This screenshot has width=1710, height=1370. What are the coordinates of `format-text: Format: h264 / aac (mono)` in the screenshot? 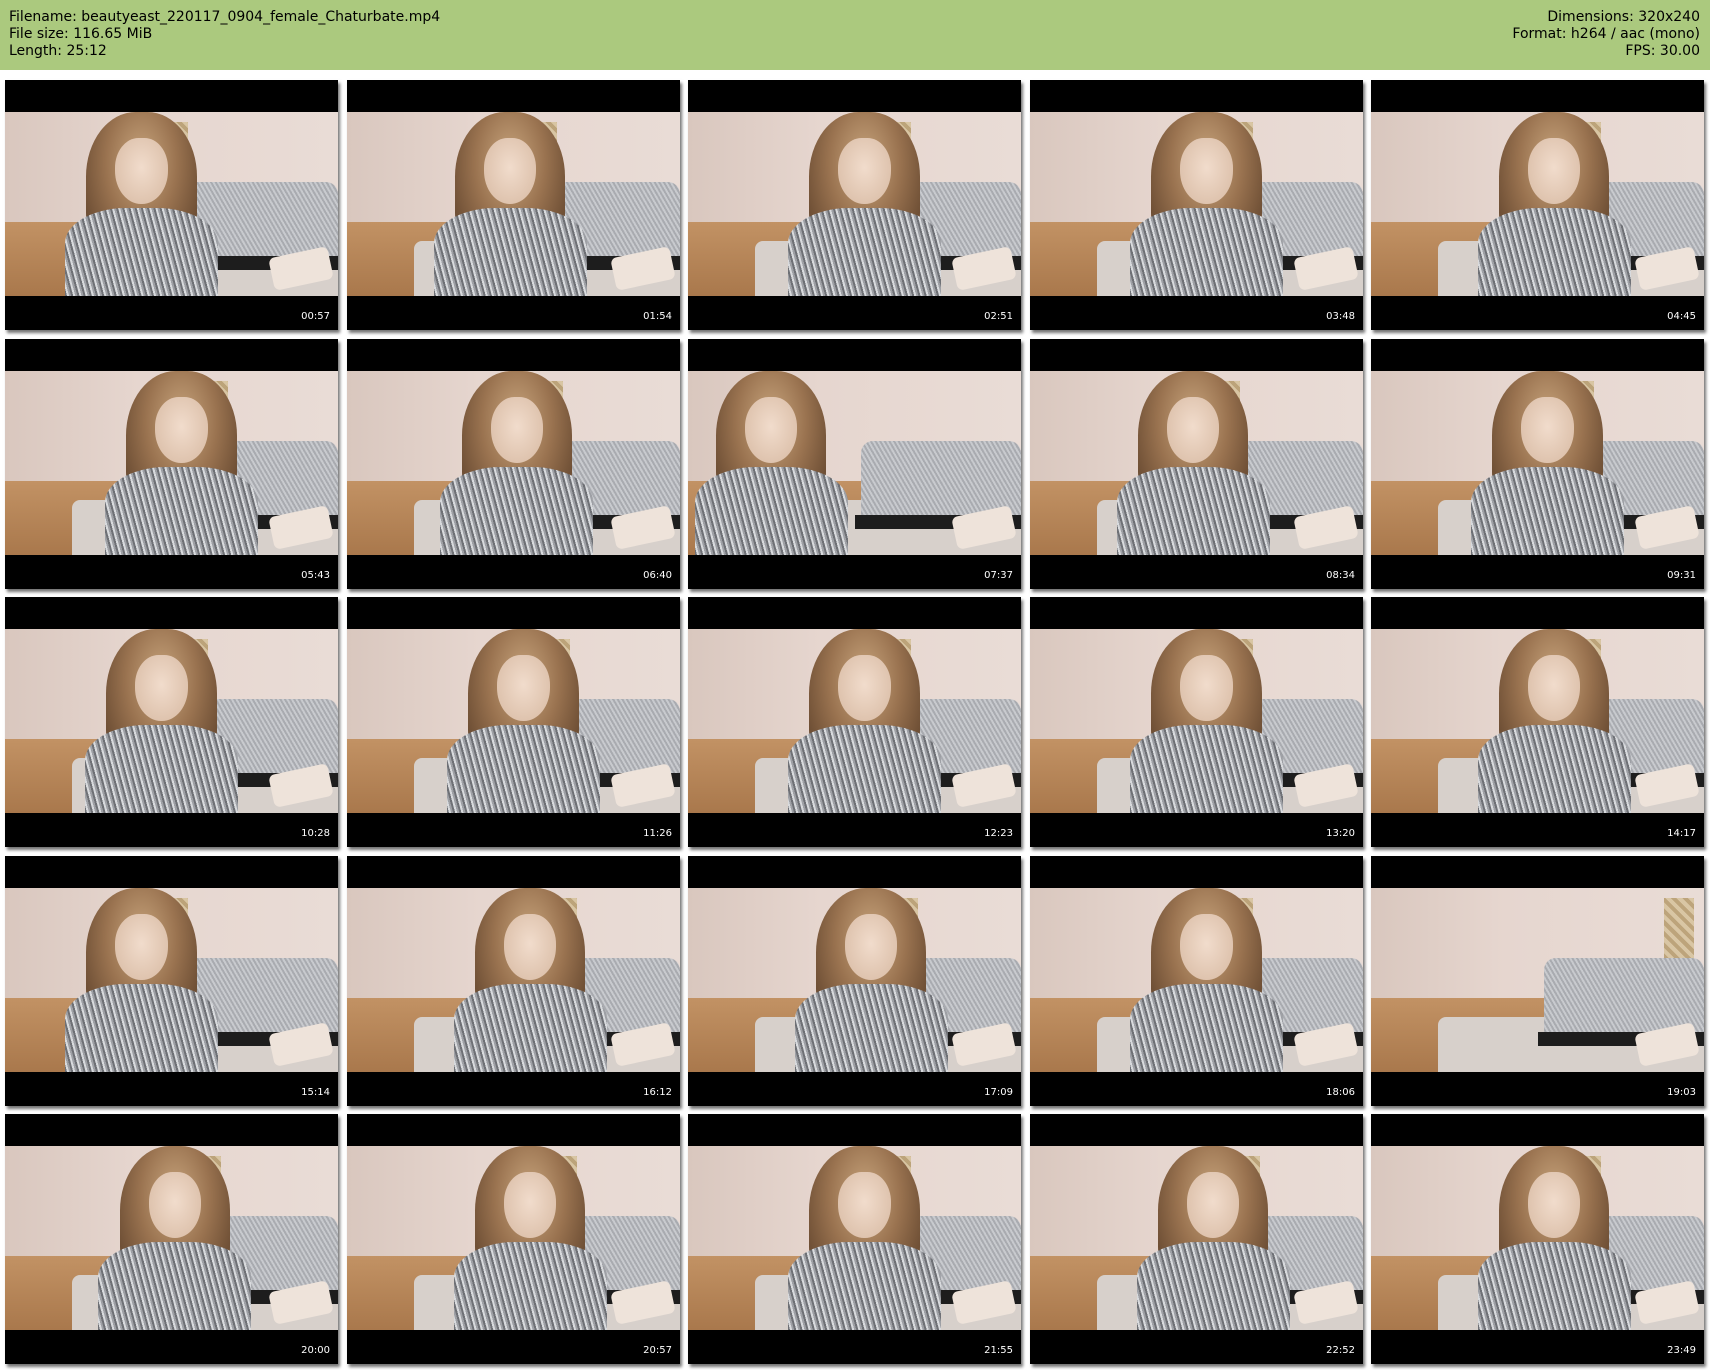 It's located at (1606, 34).